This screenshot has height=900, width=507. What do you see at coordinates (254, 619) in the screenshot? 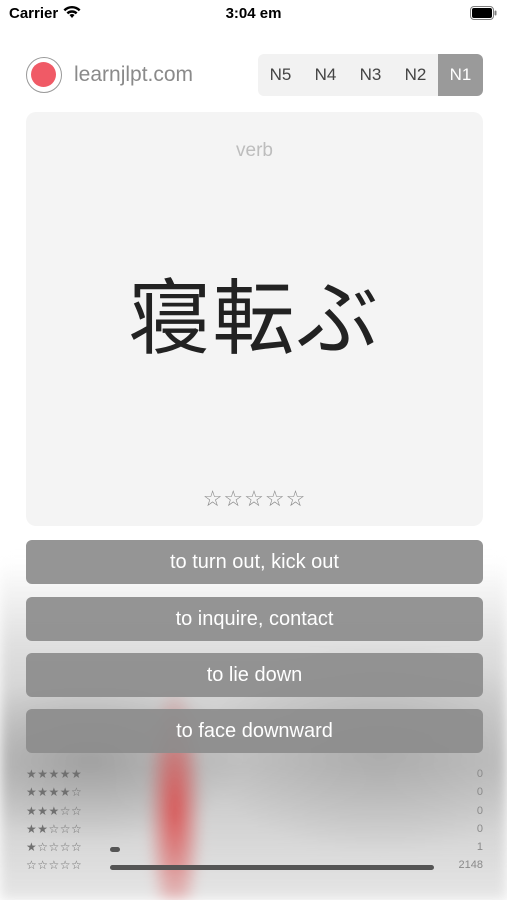
I see `answer-button-2: to inquire, contact` at bounding box center [254, 619].